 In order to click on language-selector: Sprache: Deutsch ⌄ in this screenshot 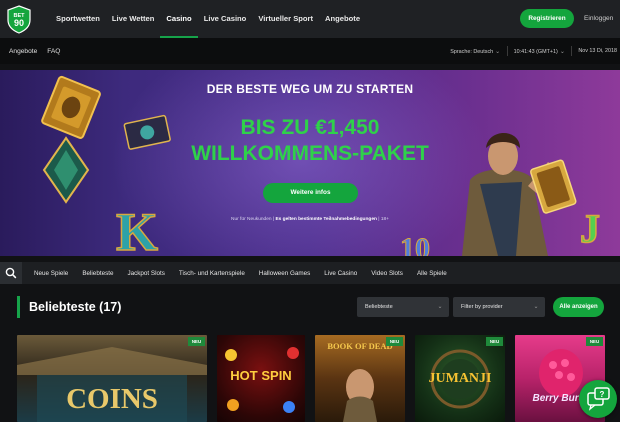, I will do `click(475, 51)`.